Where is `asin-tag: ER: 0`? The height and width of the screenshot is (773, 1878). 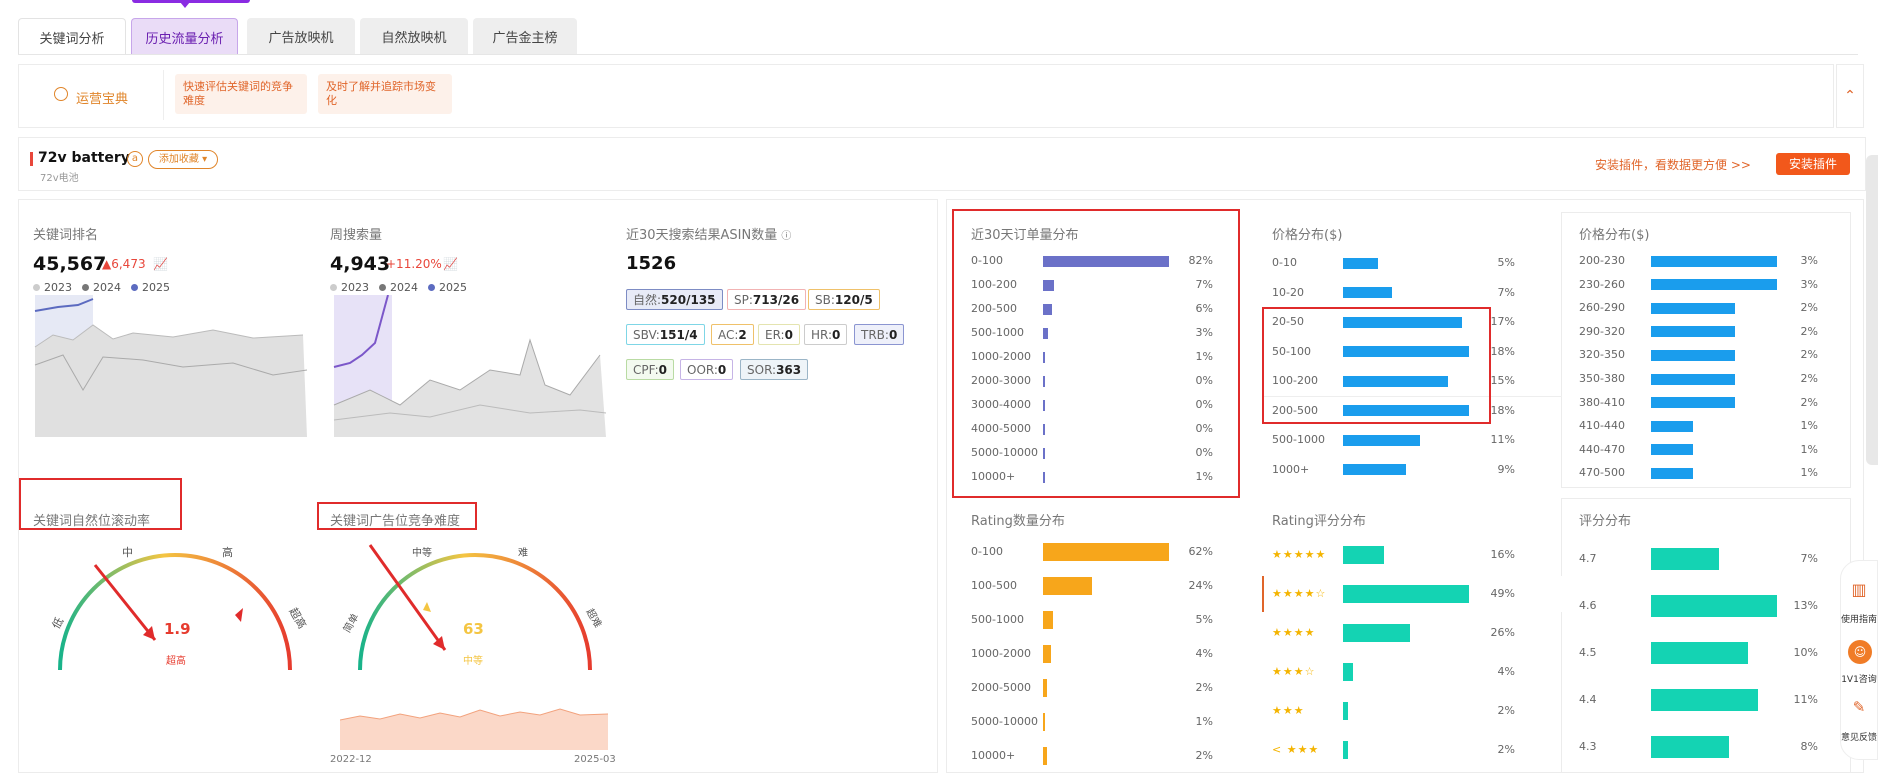
asin-tag: ER: 0 is located at coordinates (779, 334).